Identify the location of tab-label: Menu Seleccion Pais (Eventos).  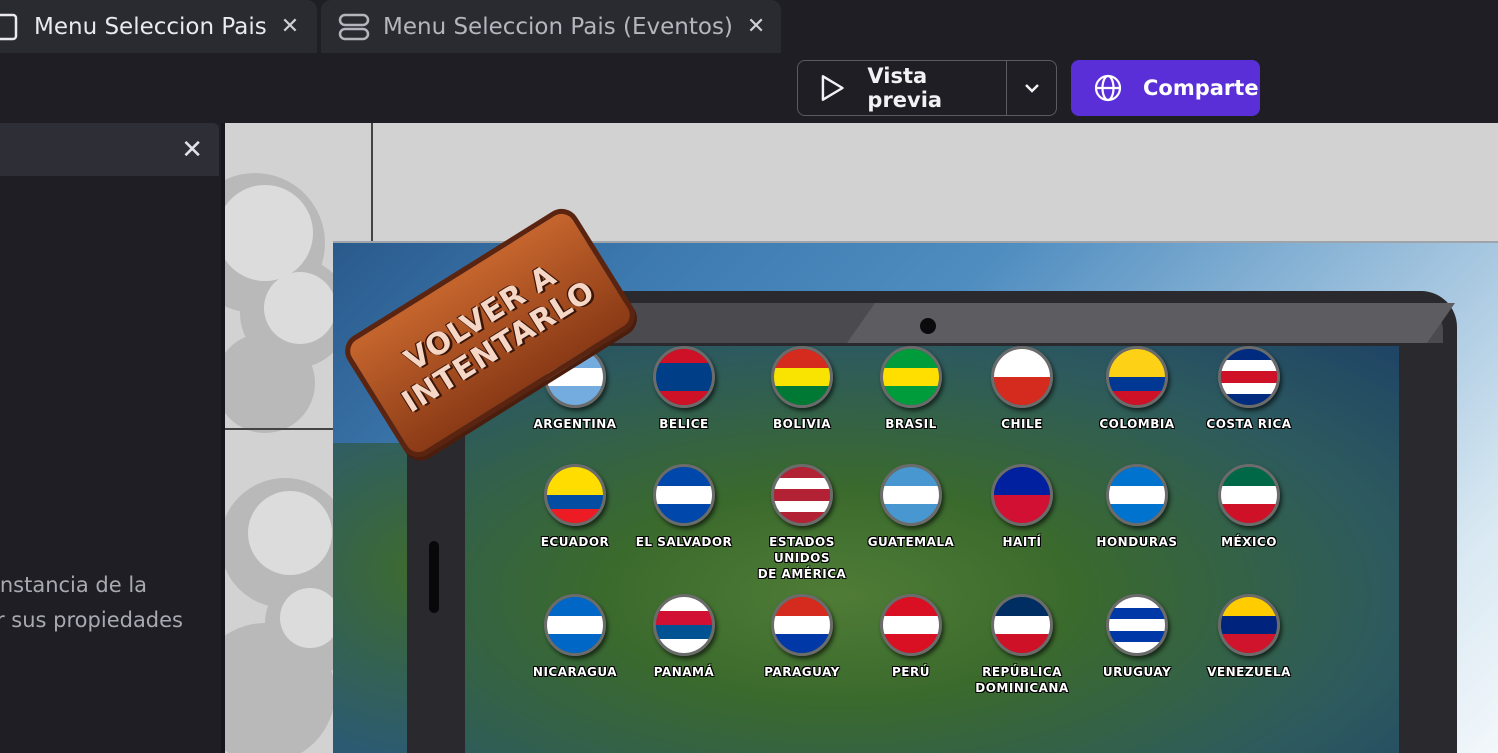
(558, 26).